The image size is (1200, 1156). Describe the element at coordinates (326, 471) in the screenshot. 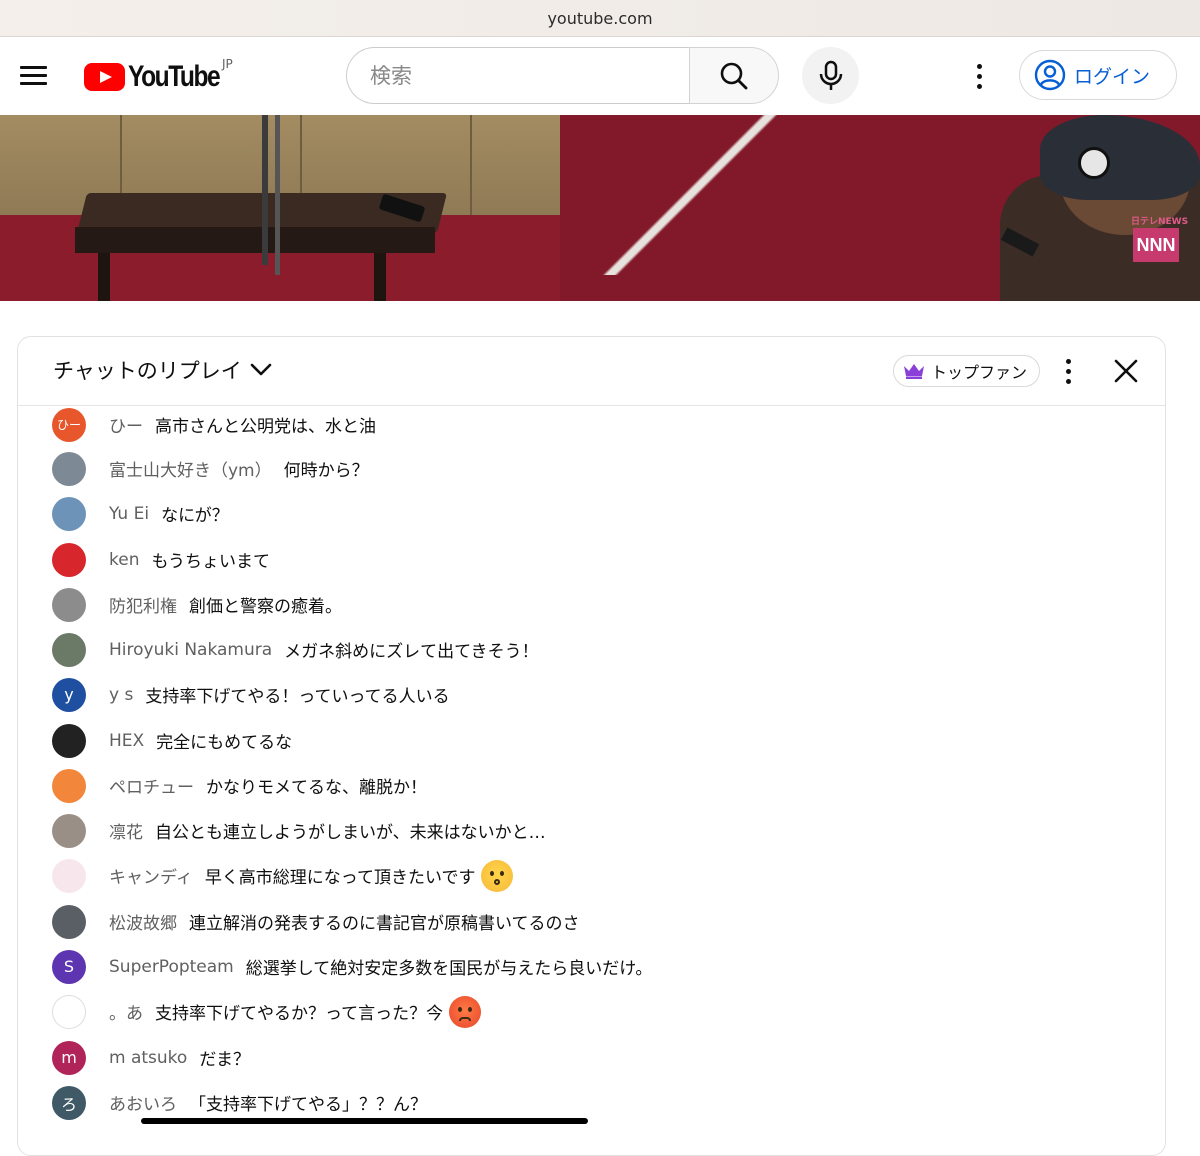

I see `chat-message-text: 何時から？` at that location.